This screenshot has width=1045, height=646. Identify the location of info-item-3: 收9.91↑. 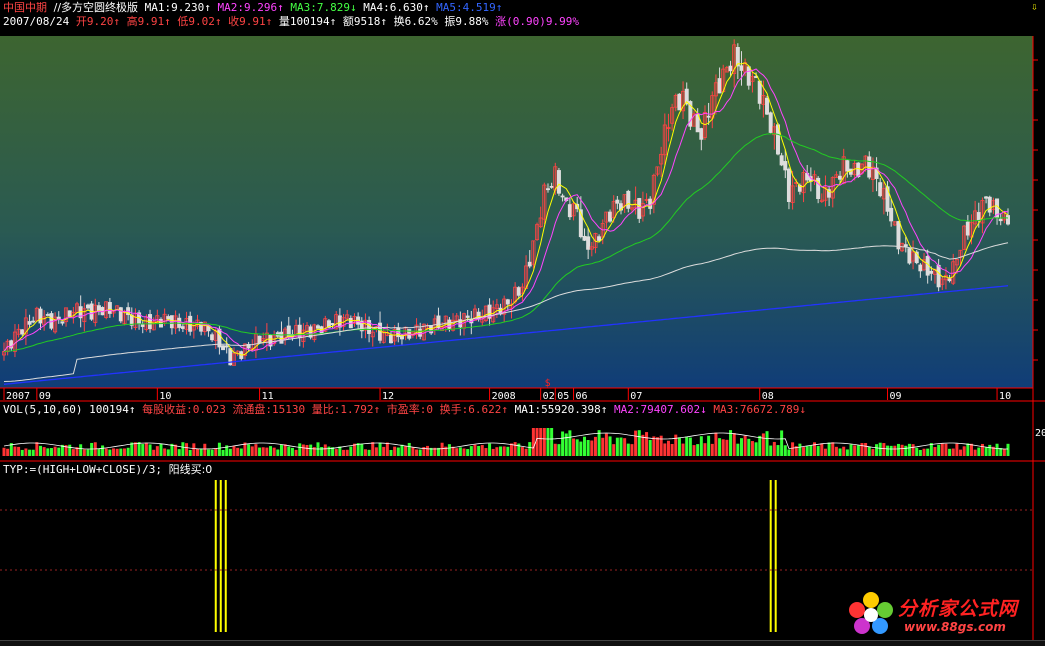
(253, 21).